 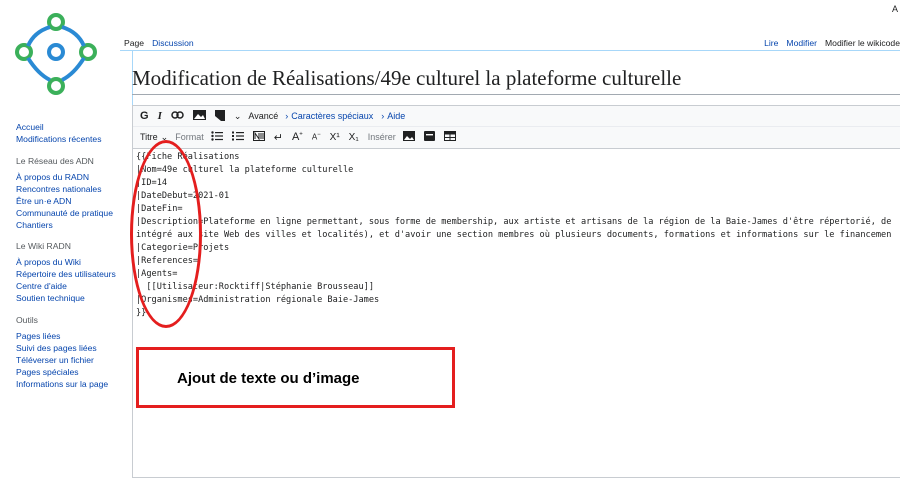 I want to click on sidebar-item-user-directory: Répertoire des utilisateurs, so click(x=70, y=274).